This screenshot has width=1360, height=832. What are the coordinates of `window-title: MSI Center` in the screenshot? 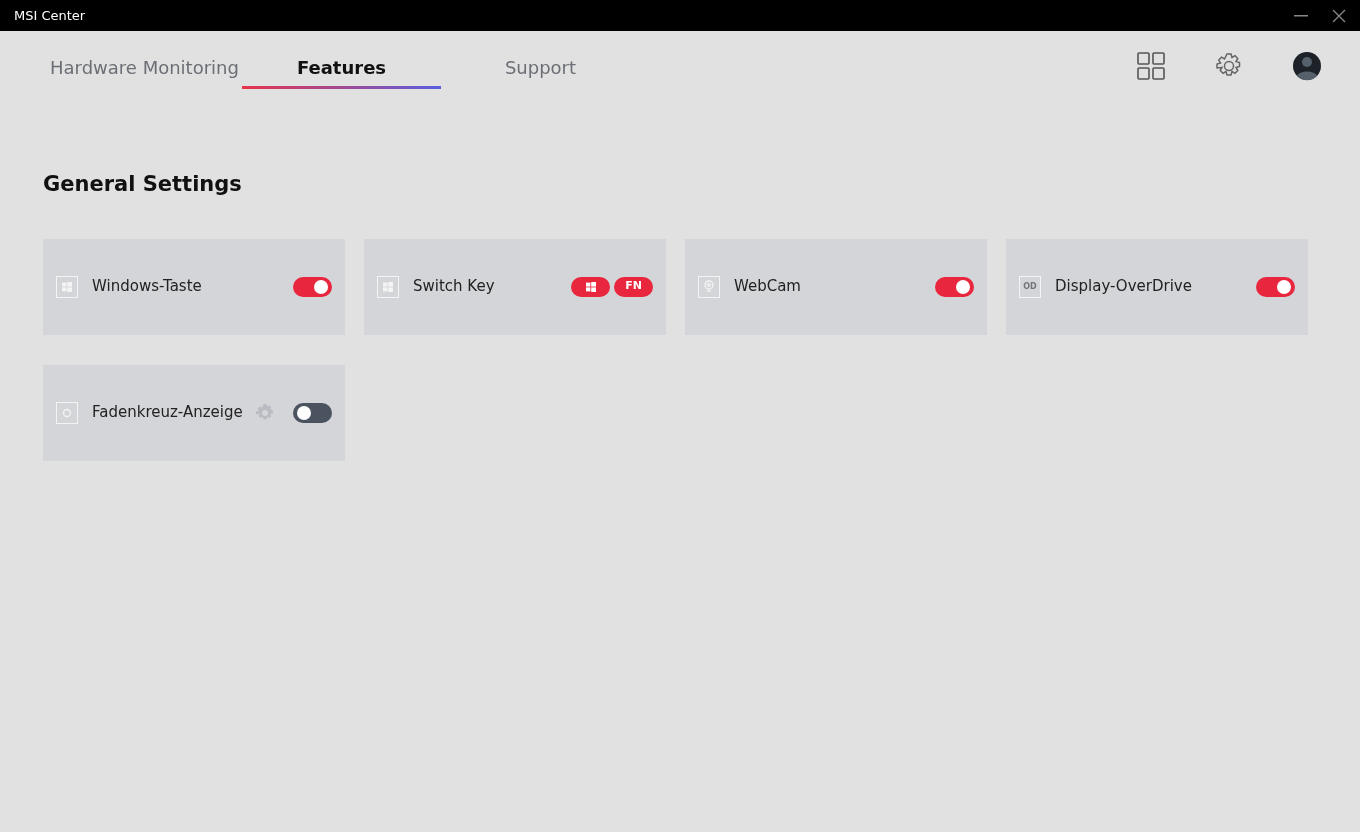 It's located at (50, 16).